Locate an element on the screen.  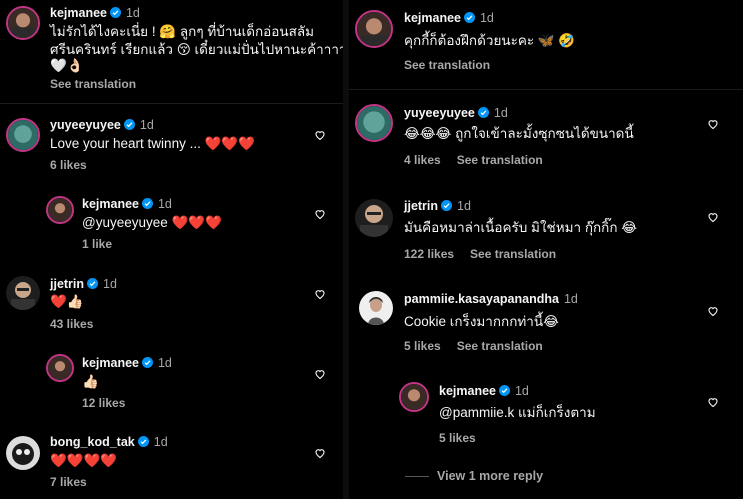
comment-text: Love your heart twinny ... ❤️❤️❤️ is located at coordinates (153, 143).